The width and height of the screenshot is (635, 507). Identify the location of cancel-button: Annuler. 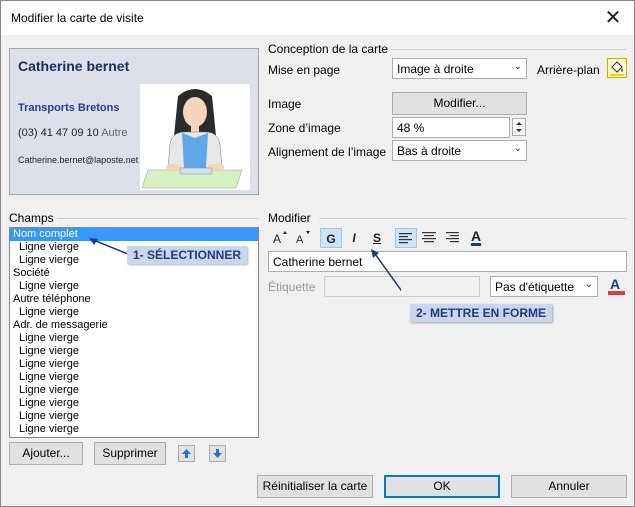
(569, 486).